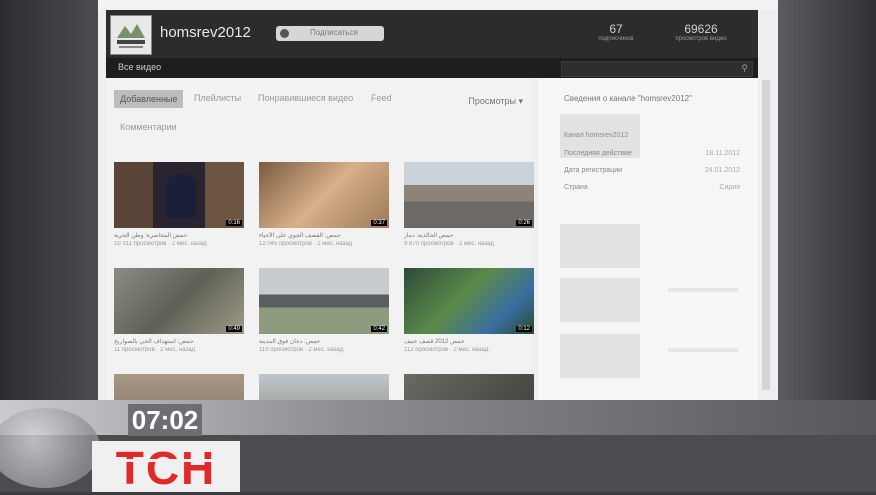 This screenshot has height=495, width=876. Describe the element at coordinates (659, 153) in the screenshot. I see `info-row-last-activity: Последняя действие 18.11.2012` at that location.